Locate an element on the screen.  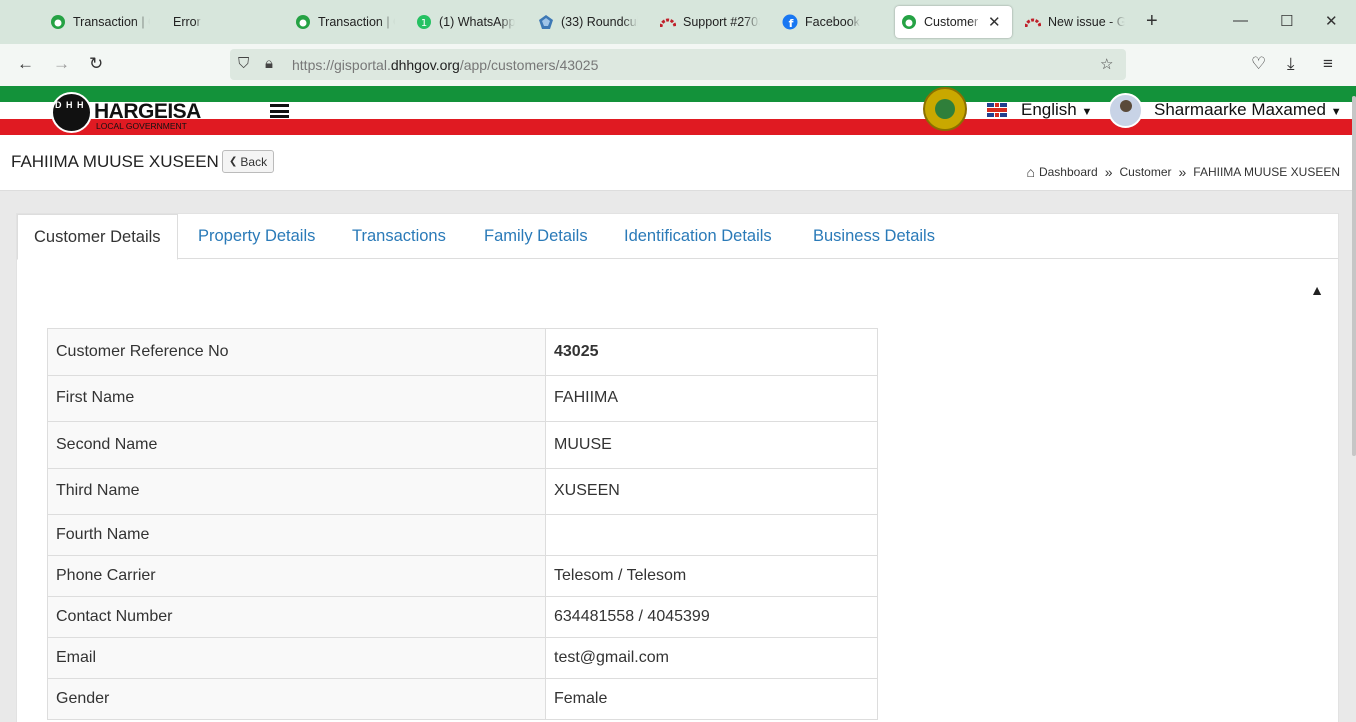
browser-tab-active: Customer | GIS ✕ is located at coordinates (953, 22).